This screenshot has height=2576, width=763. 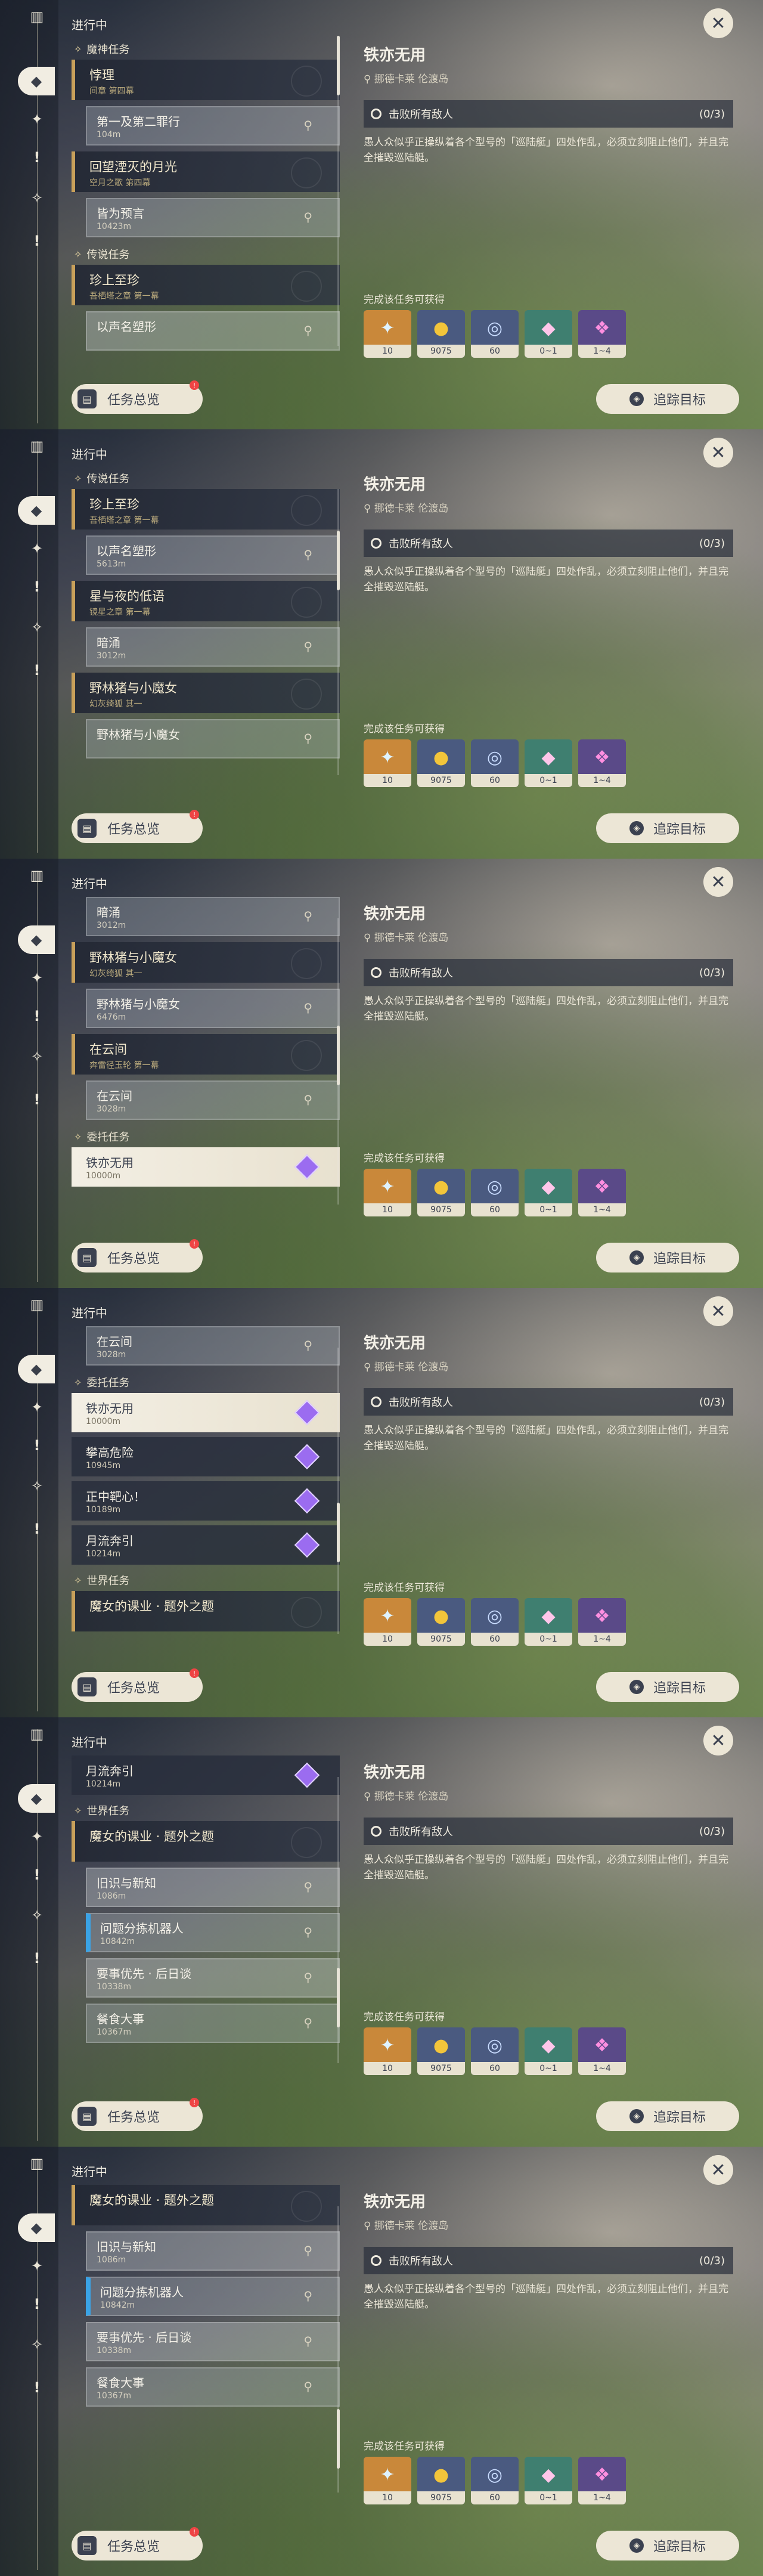 I want to click on quest-step: 野林猪与小魔女 6476m ⚲, so click(x=213, y=1009).